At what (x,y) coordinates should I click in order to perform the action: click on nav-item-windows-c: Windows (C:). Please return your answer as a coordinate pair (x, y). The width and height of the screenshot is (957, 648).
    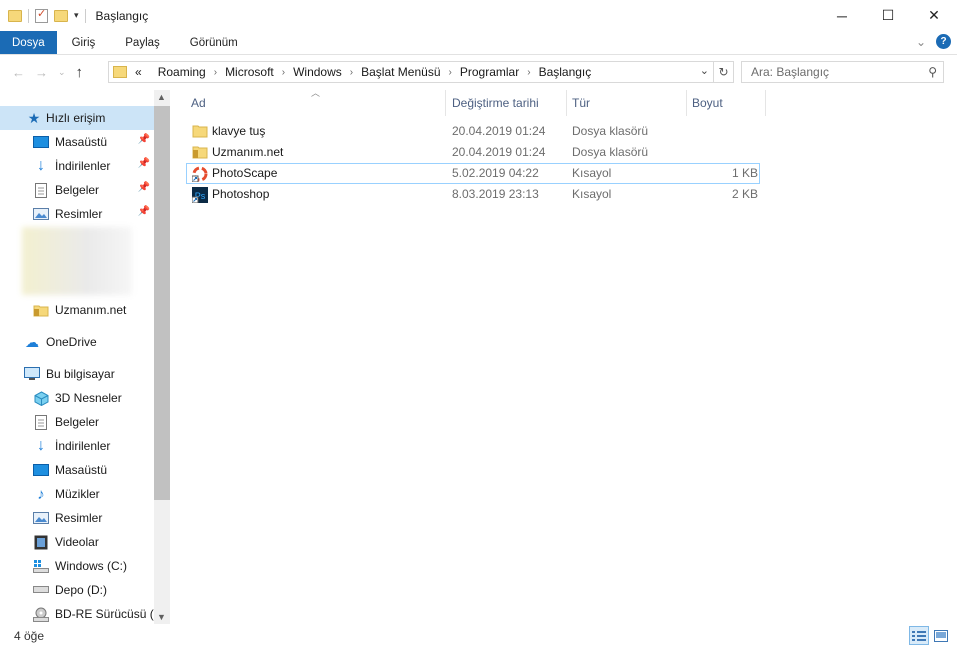
    Looking at the image, I should click on (77, 566).